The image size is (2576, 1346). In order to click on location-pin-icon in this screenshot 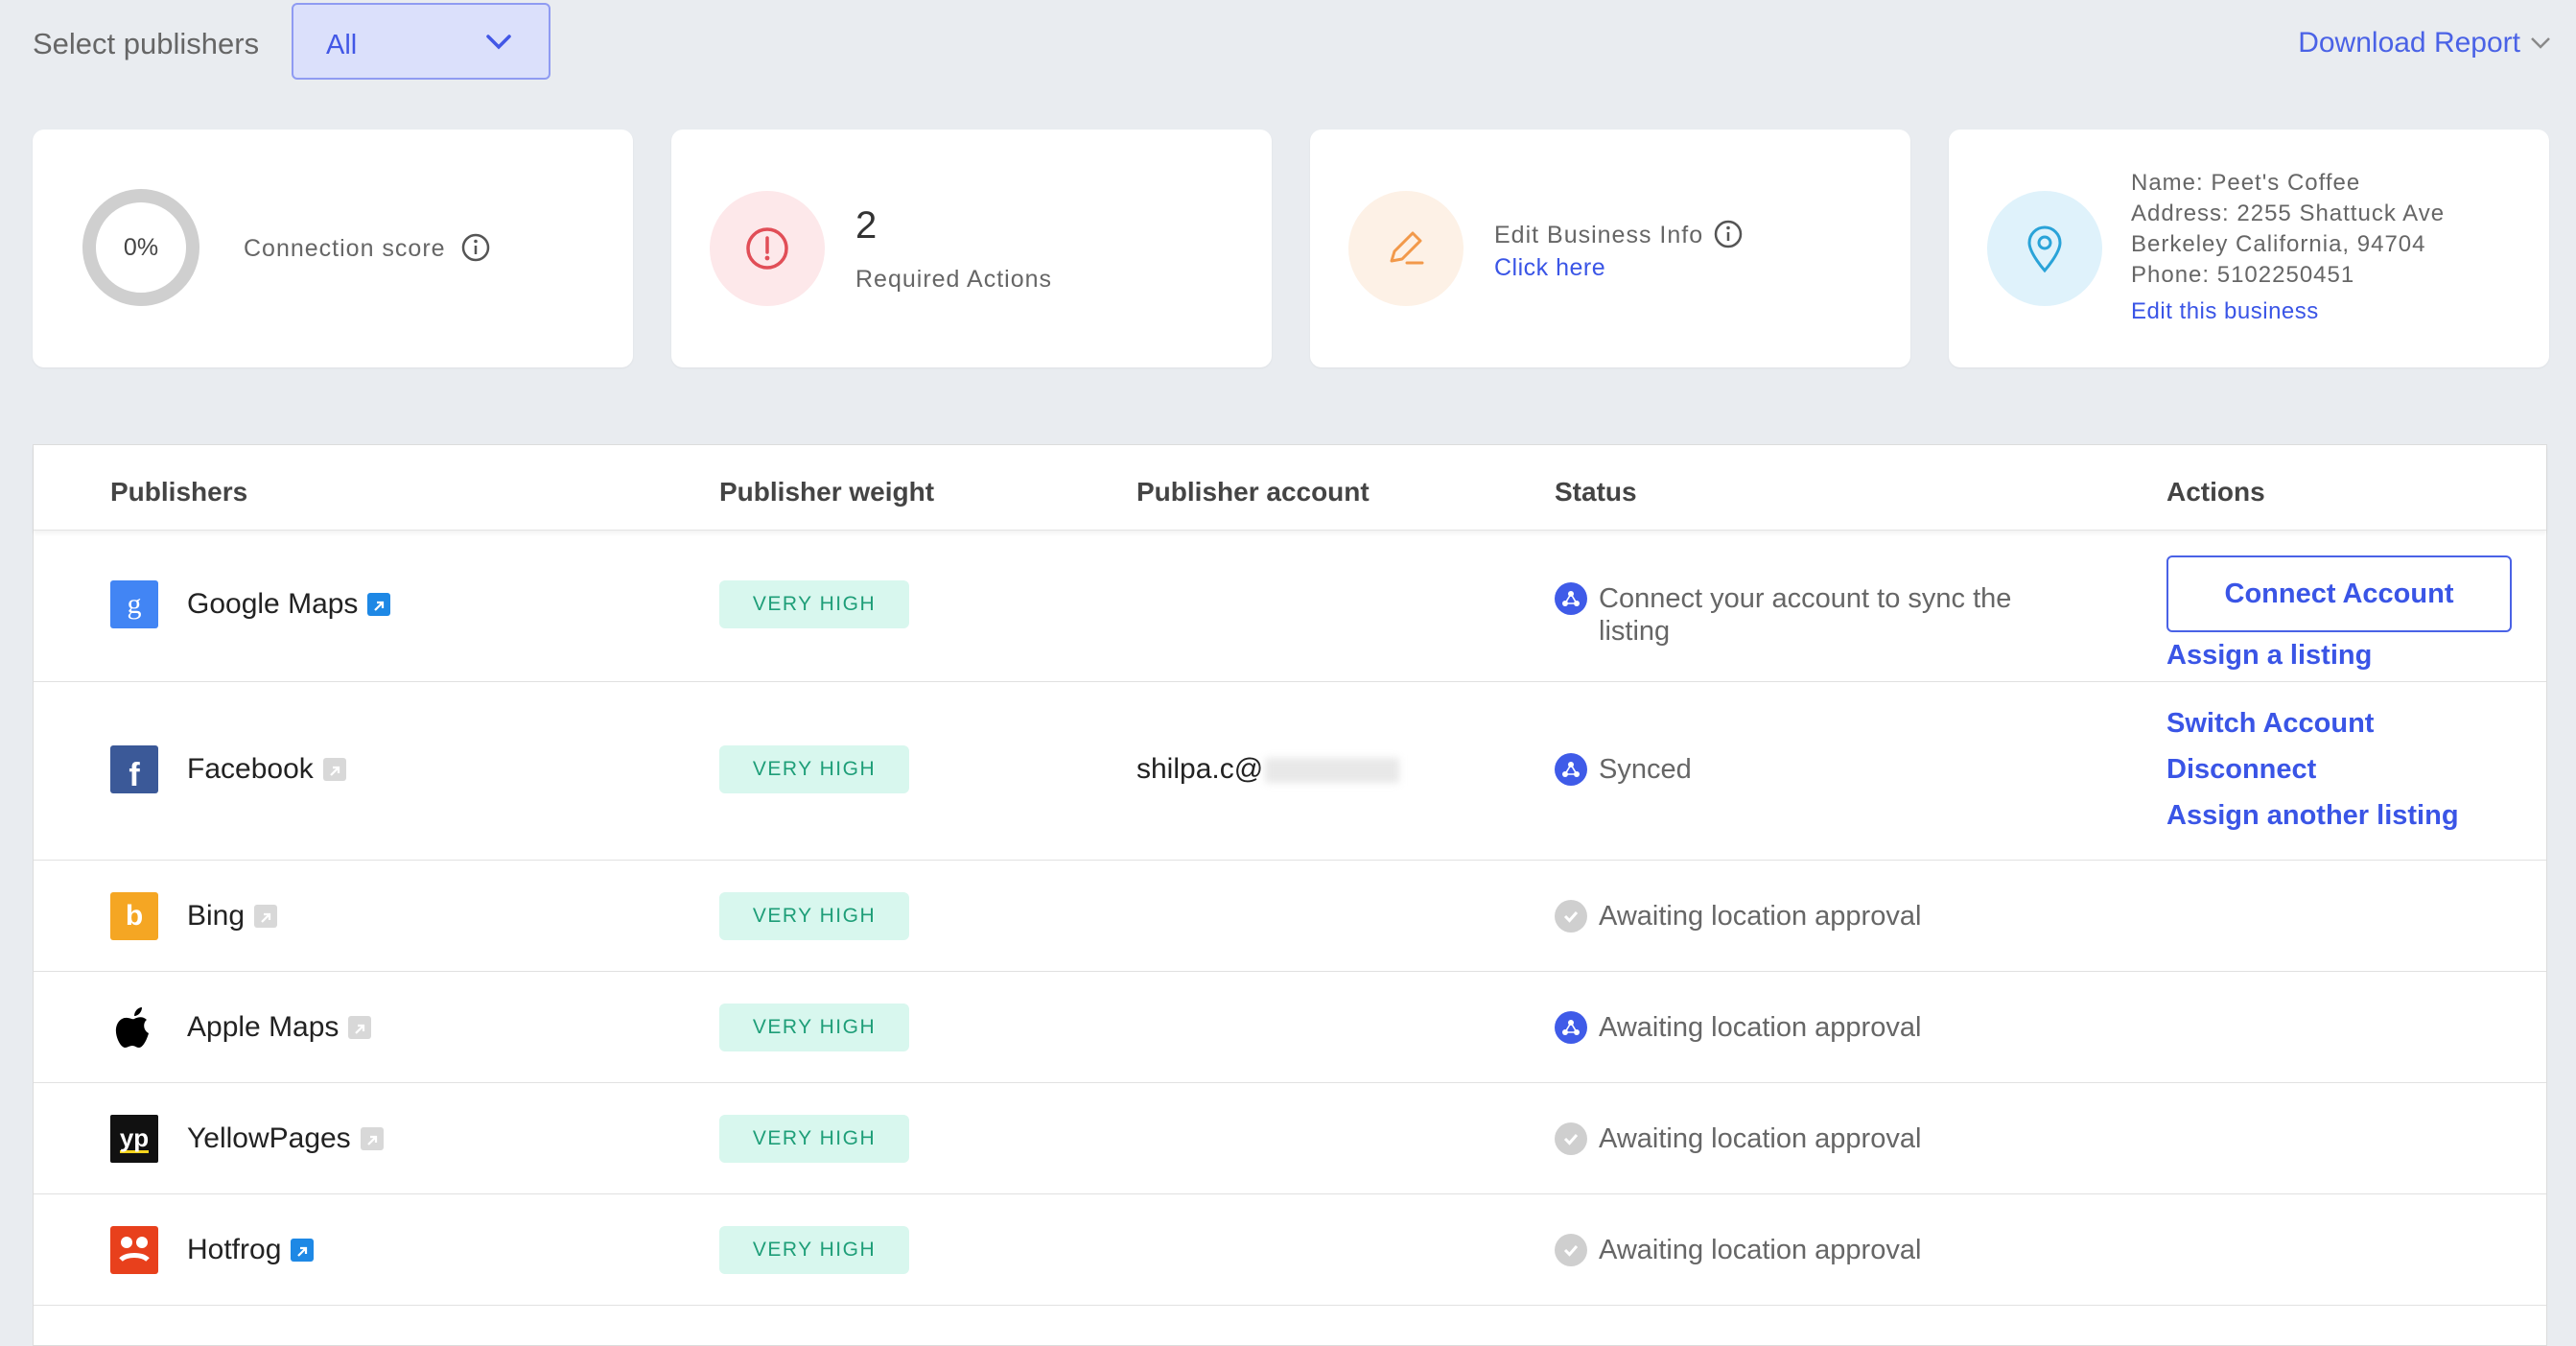, I will do `click(2044, 249)`.